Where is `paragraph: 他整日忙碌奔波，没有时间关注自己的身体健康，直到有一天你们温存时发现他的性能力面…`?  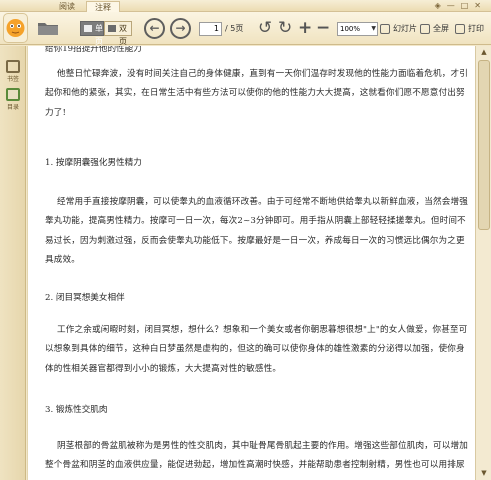 paragraph: 他整日忙碌奔波，没有时间关注自己的身体健康，直到有一天你们温存时发现他的性能力面… is located at coordinates (256, 93).